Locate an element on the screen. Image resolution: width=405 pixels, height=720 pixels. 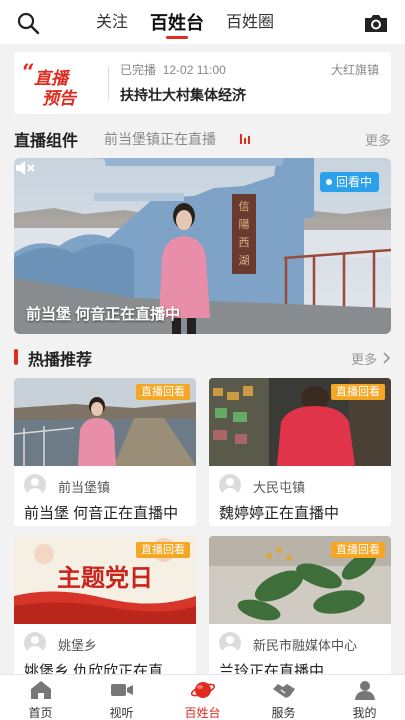
svg-text: 陽 is located at coordinates (244, 224).